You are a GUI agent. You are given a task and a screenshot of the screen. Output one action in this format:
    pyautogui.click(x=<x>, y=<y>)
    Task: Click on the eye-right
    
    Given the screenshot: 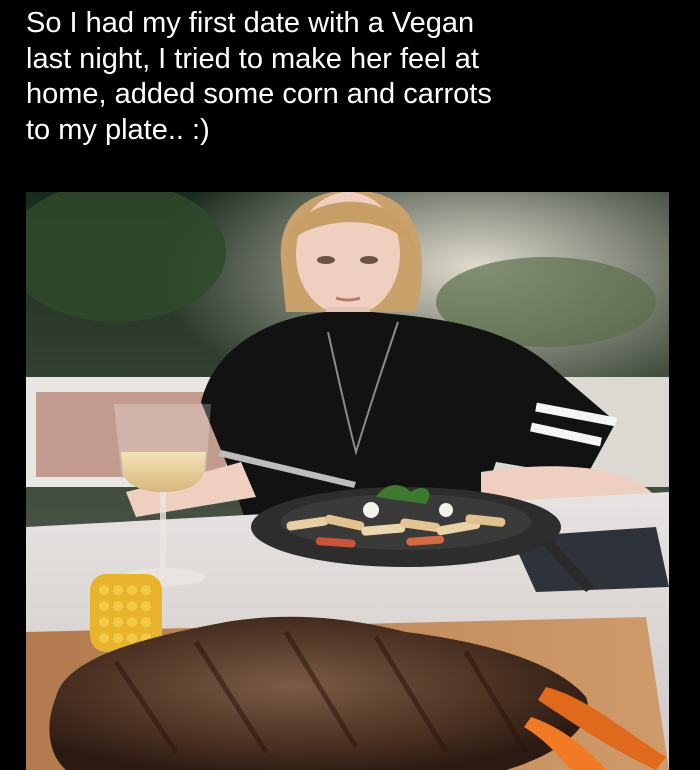 What is the action you would take?
    pyautogui.click(x=369, y=260)
    